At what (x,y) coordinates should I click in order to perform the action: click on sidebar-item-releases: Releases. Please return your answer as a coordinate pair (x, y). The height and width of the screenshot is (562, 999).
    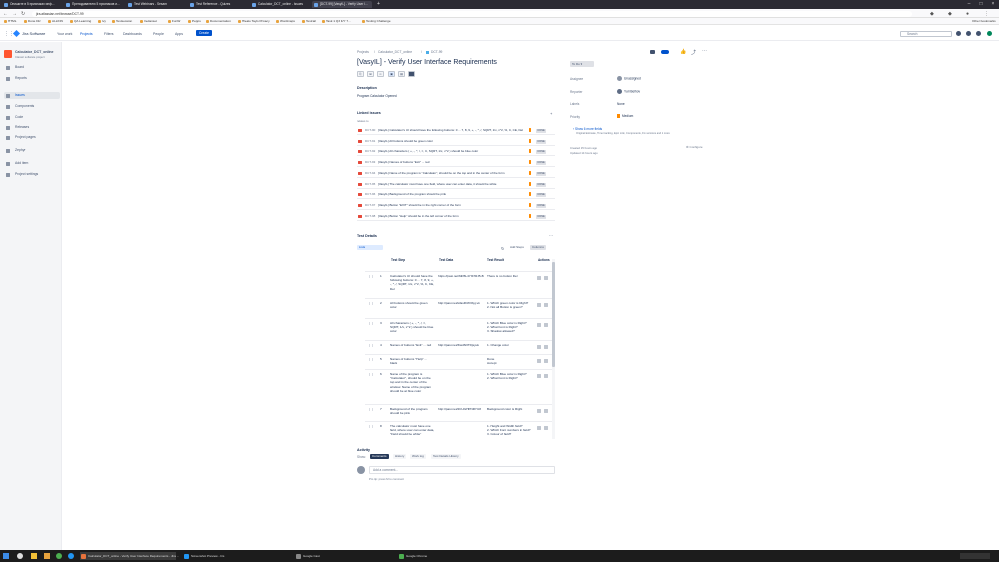
    Looking at the image, I should click on (32, 127).